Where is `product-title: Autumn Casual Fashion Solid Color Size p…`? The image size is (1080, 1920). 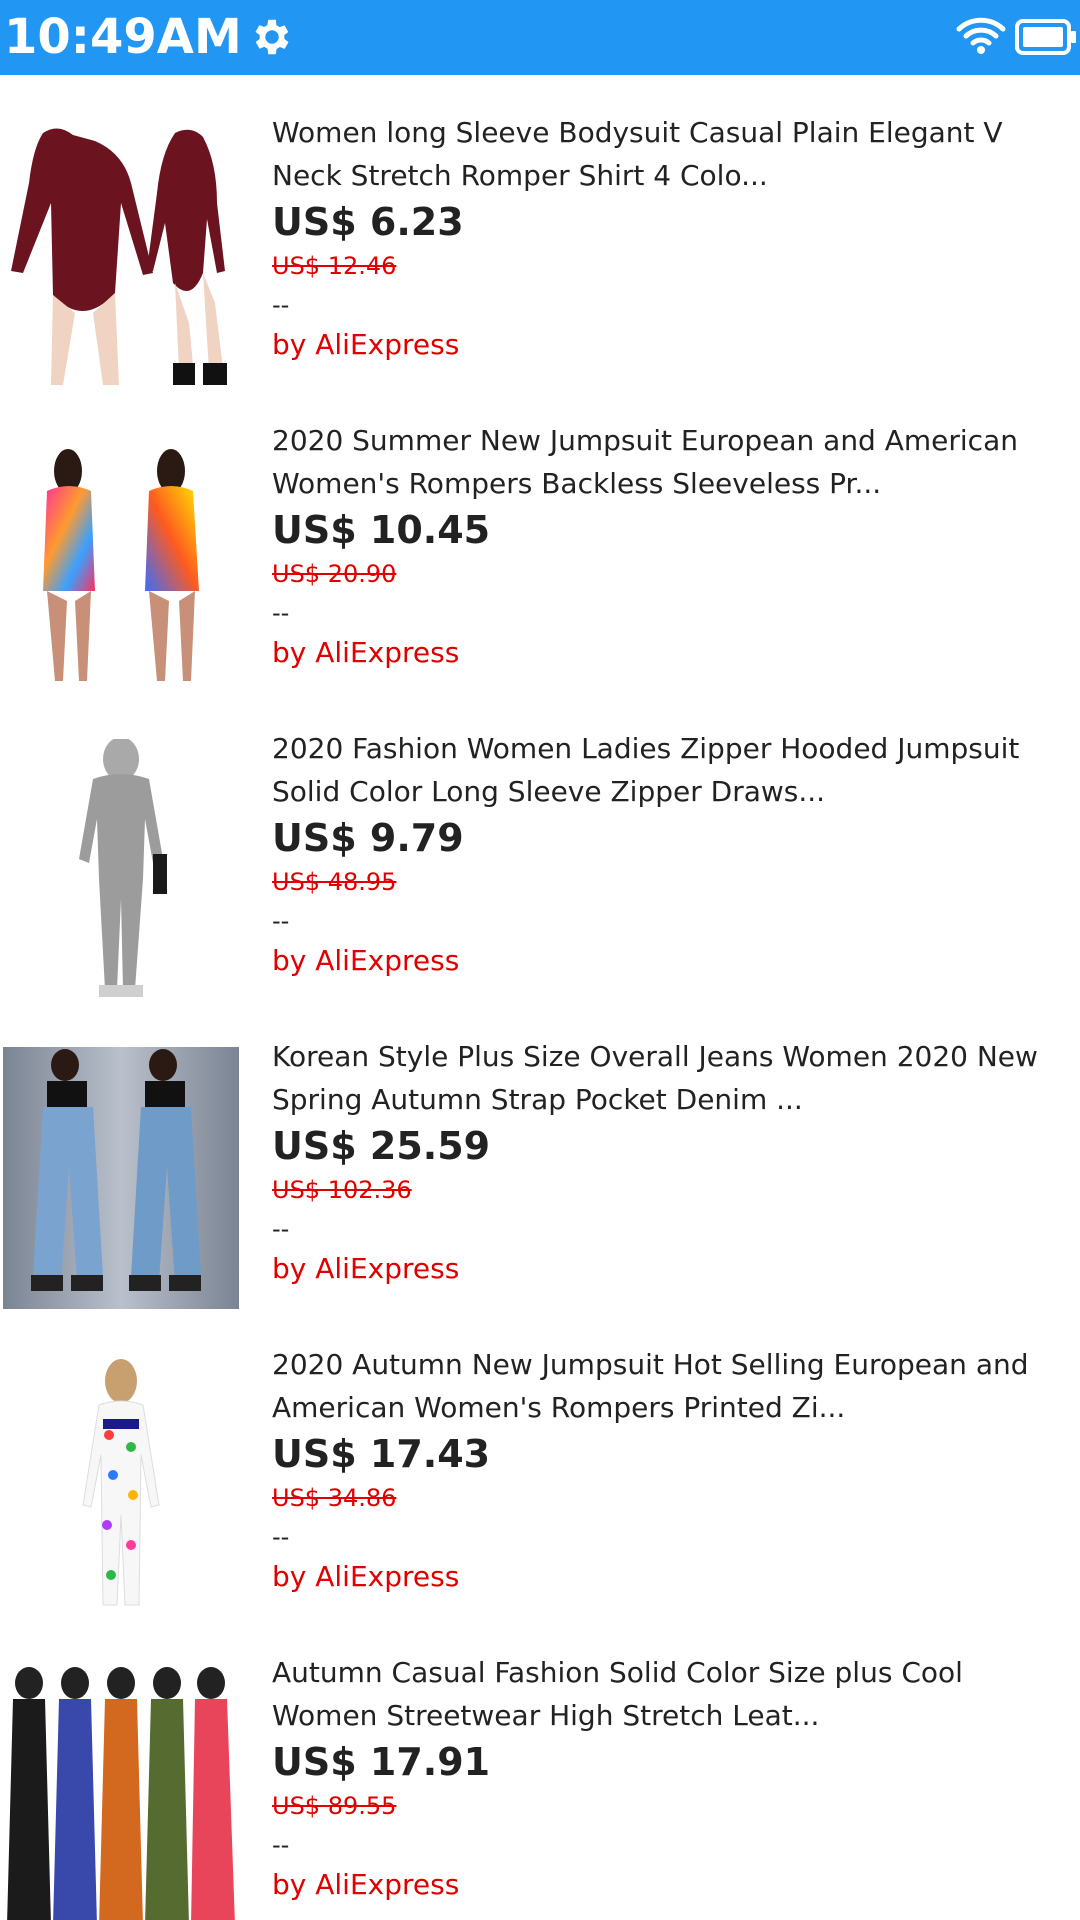 product-title: Autumn Casual Fashion Solid Color Size p… is located at coordinates (672, 1694).